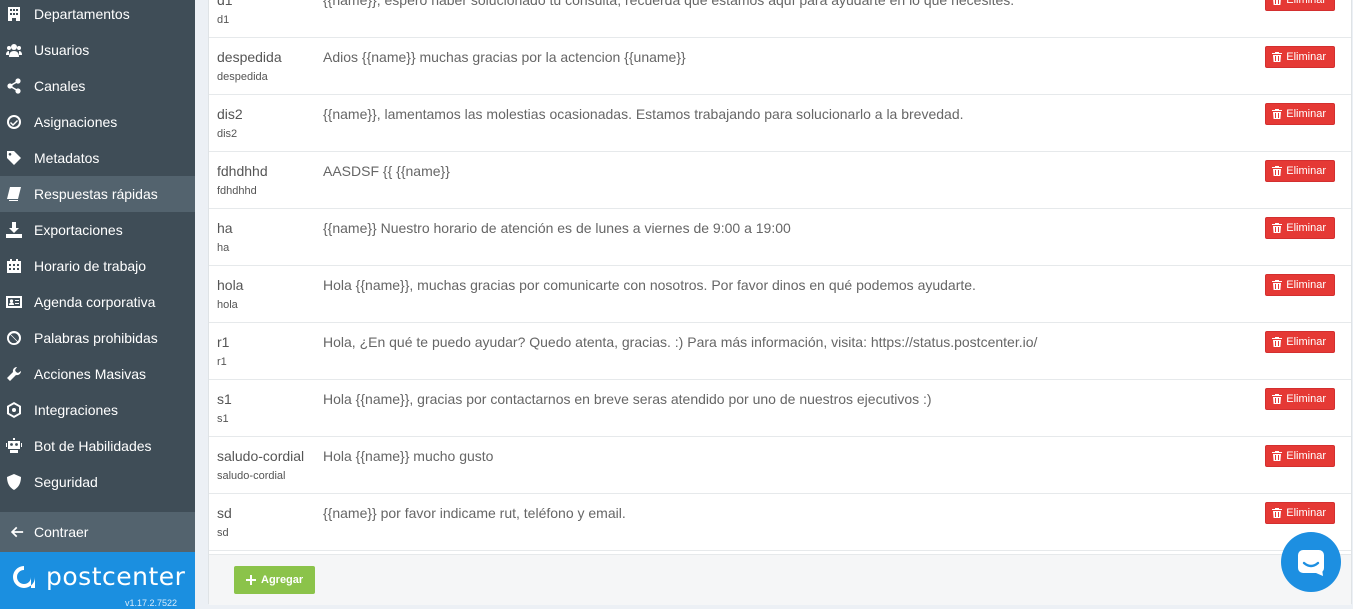 This screenshot has width=1353, height=609. What do you see at coordinates (97, 50) in the screenshot?
I see `sidebar-item-usuarios: Usuarios` at bounding box center [97, 50].